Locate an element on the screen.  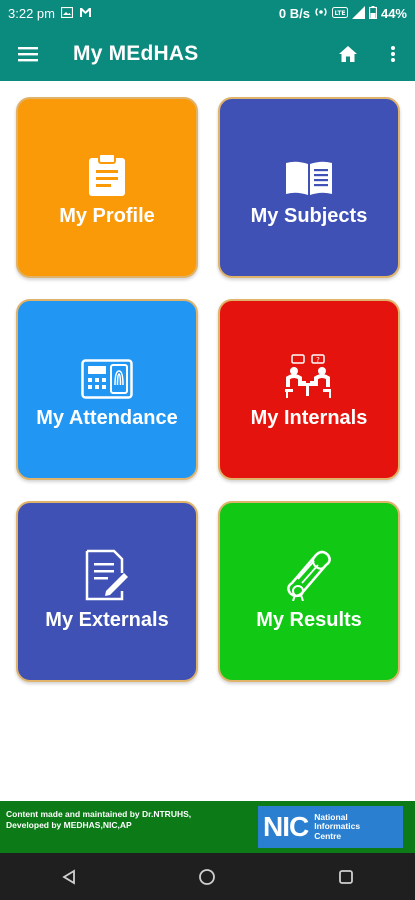
home-button is located at coordinates (348, 54).